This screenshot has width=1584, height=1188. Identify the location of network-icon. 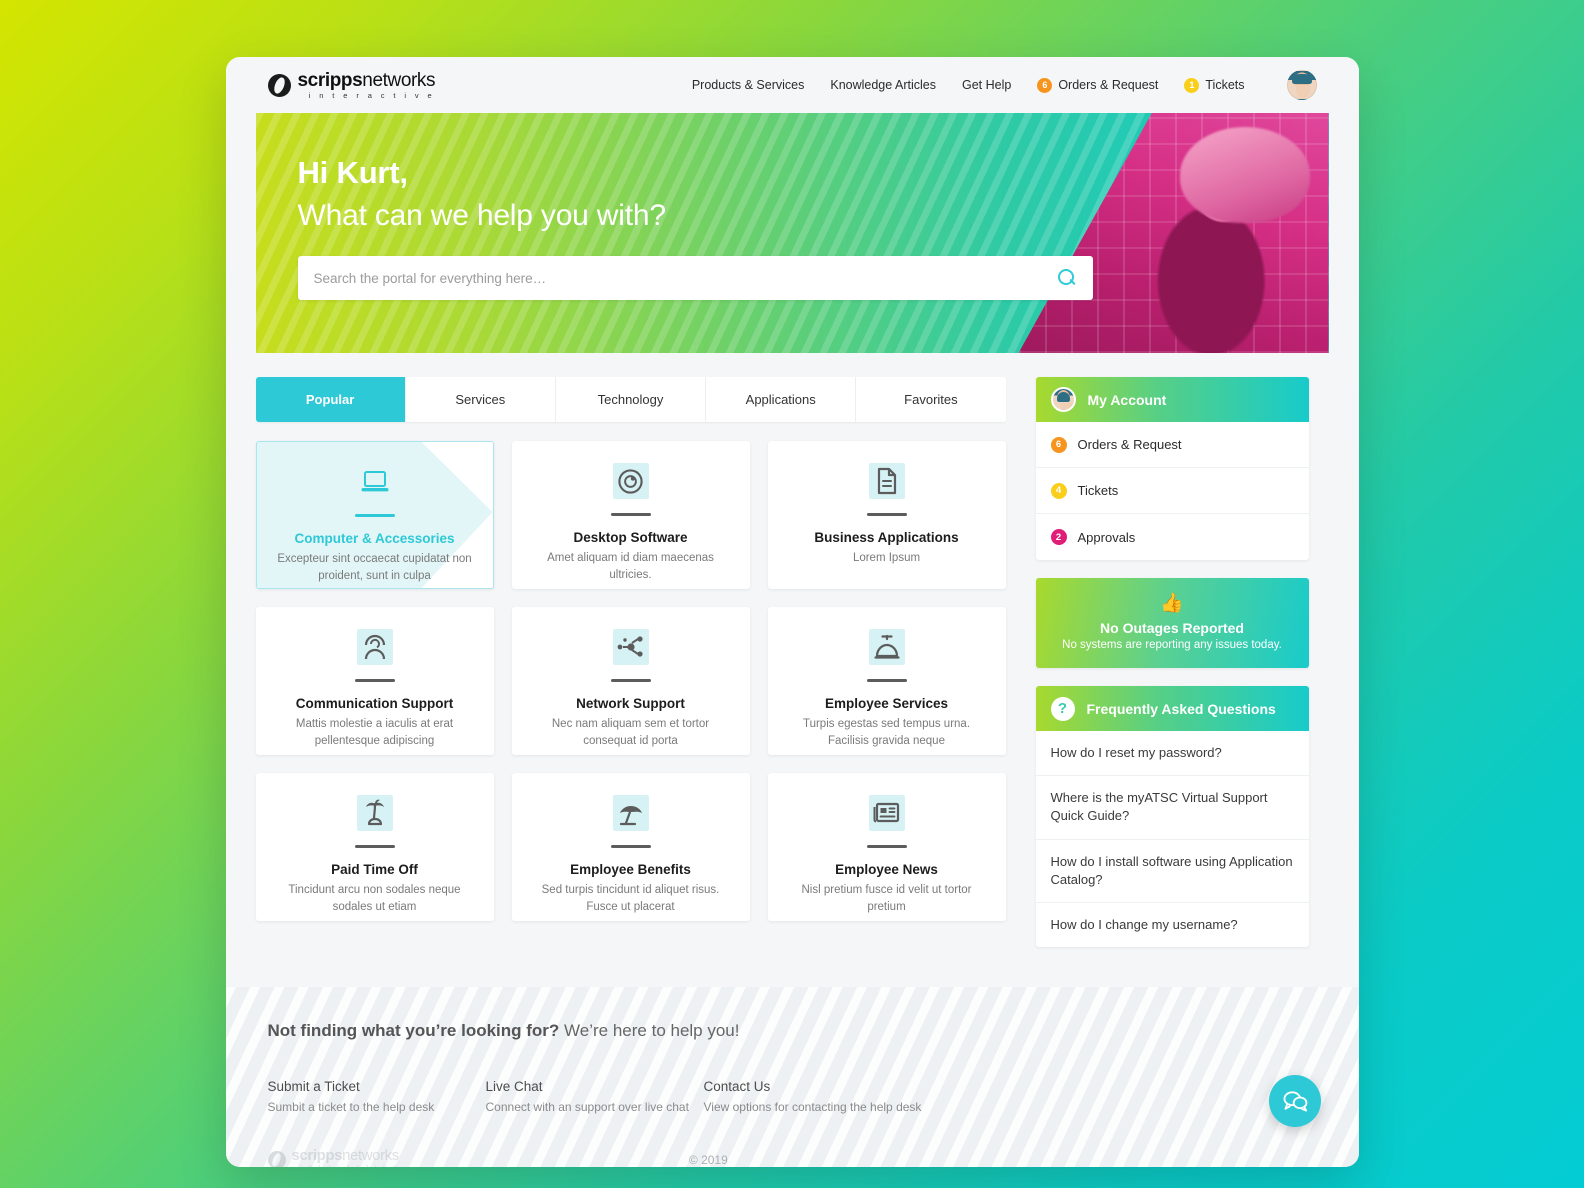
(630, 647).